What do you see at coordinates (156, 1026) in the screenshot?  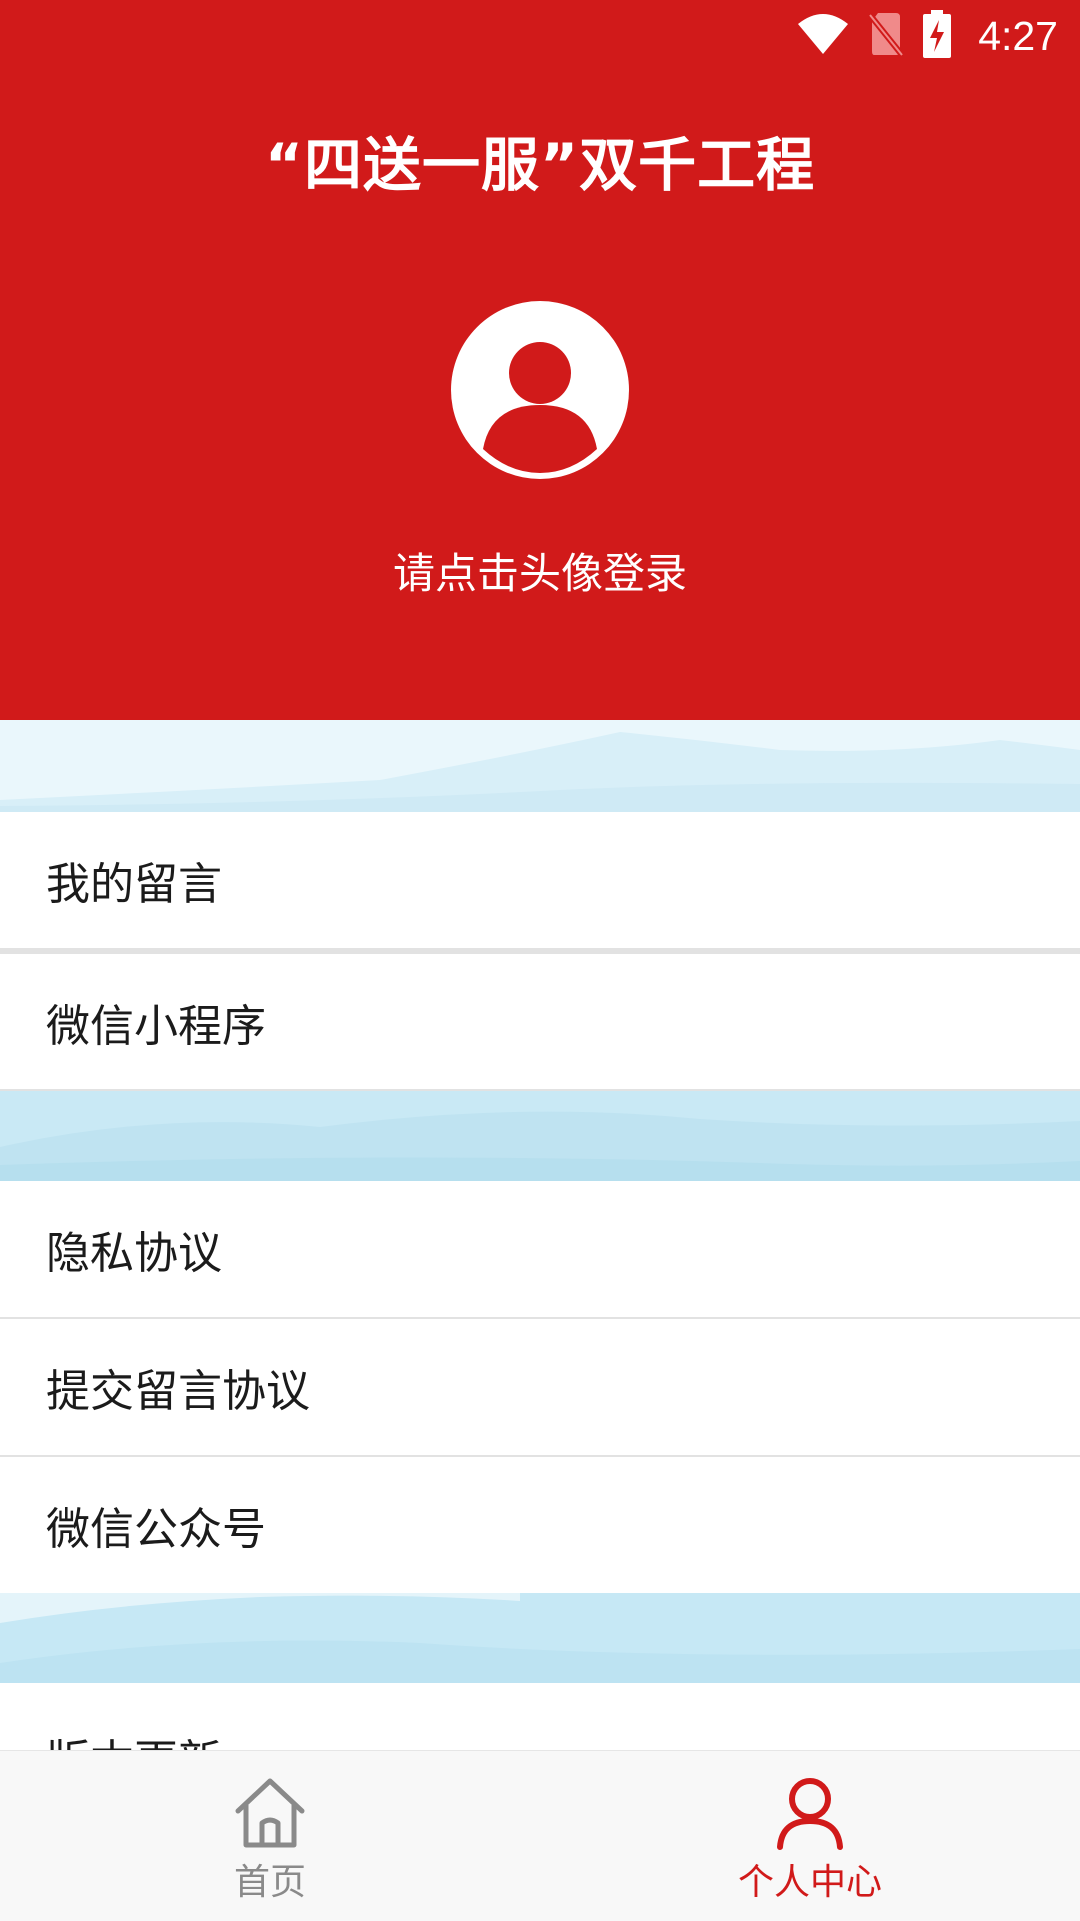 I see `menu-item-label: 微信小程序` at bounding box center [156, 1026].